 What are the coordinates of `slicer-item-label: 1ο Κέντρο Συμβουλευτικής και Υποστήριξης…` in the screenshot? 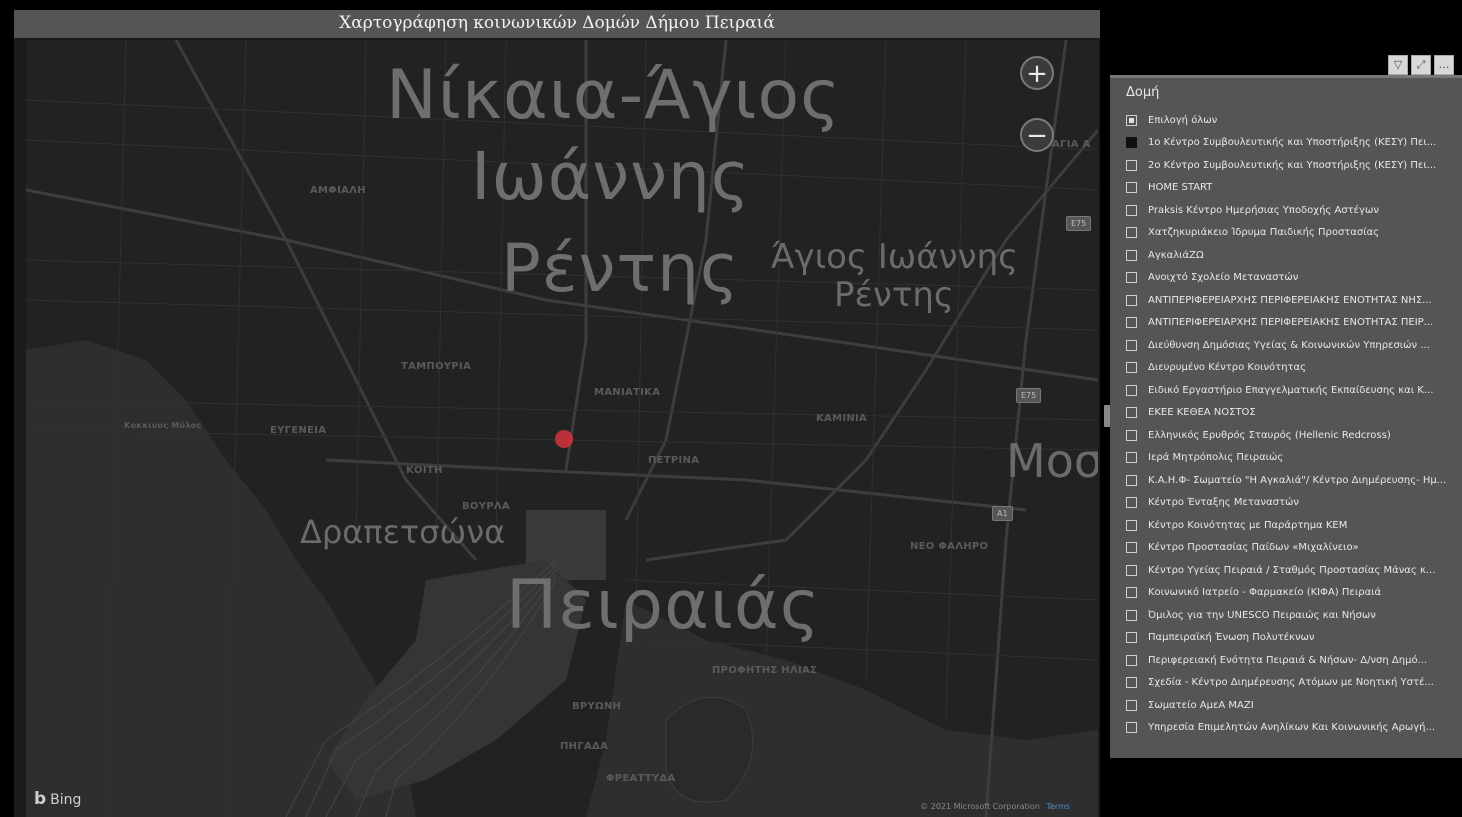 It's located at (1292, 143).